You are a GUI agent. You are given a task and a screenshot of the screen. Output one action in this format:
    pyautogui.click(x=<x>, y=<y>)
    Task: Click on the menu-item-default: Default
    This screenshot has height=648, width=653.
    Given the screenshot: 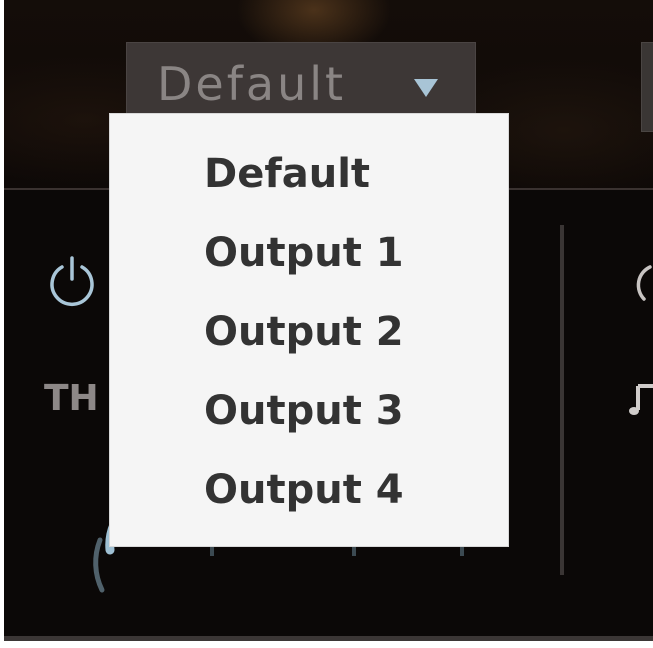 What is the action you would take?
    pyautogui.click(x=287, y=174)
    